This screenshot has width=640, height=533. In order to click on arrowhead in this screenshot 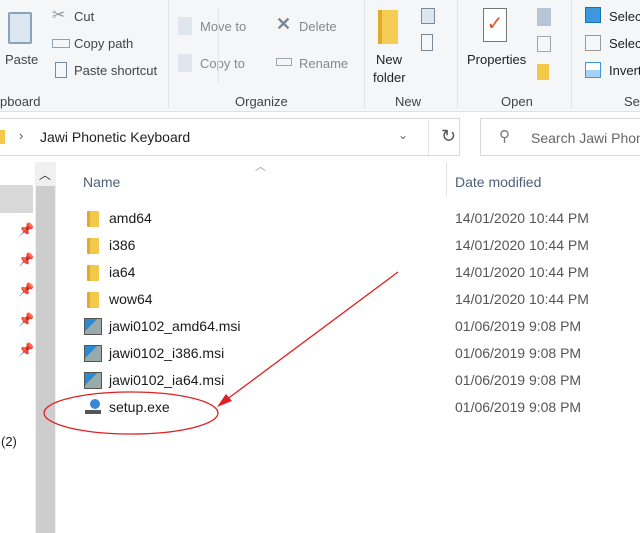, I will do `click(224, 400)`.